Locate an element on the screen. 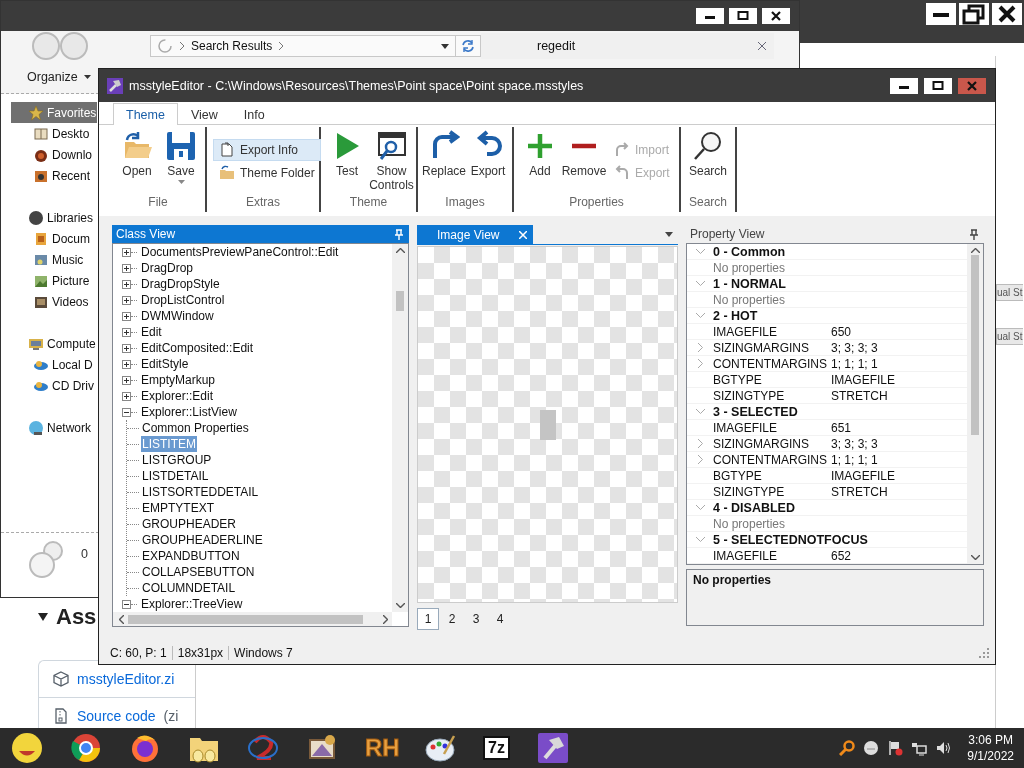 The width and height of the screenshot is (1024, 768). nav-item: Recent is located at coordinates (54, 175).